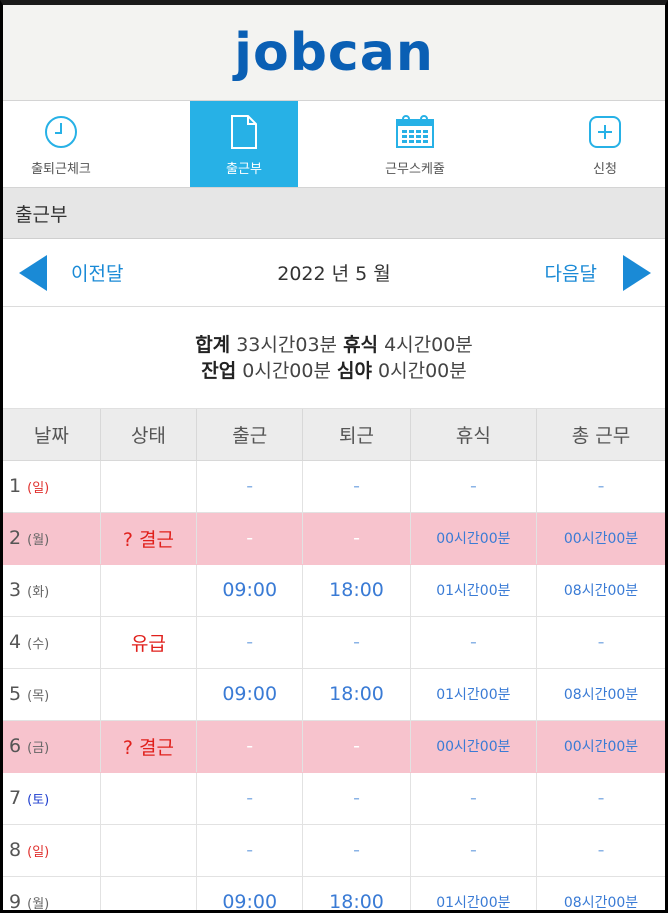  I want to click on table-row: 6 (금) ? 결근 - - 00시간00분 00시간00분, so click(334, 746).